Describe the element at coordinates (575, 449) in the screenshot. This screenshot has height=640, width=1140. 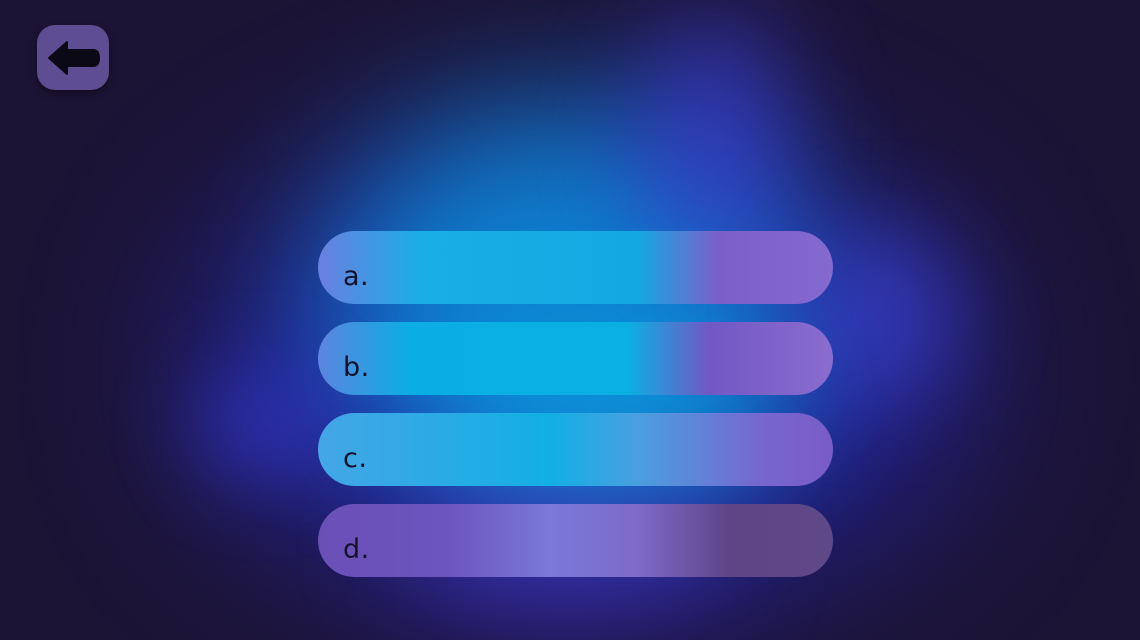
I see `answer-option-c: c.` at that location.